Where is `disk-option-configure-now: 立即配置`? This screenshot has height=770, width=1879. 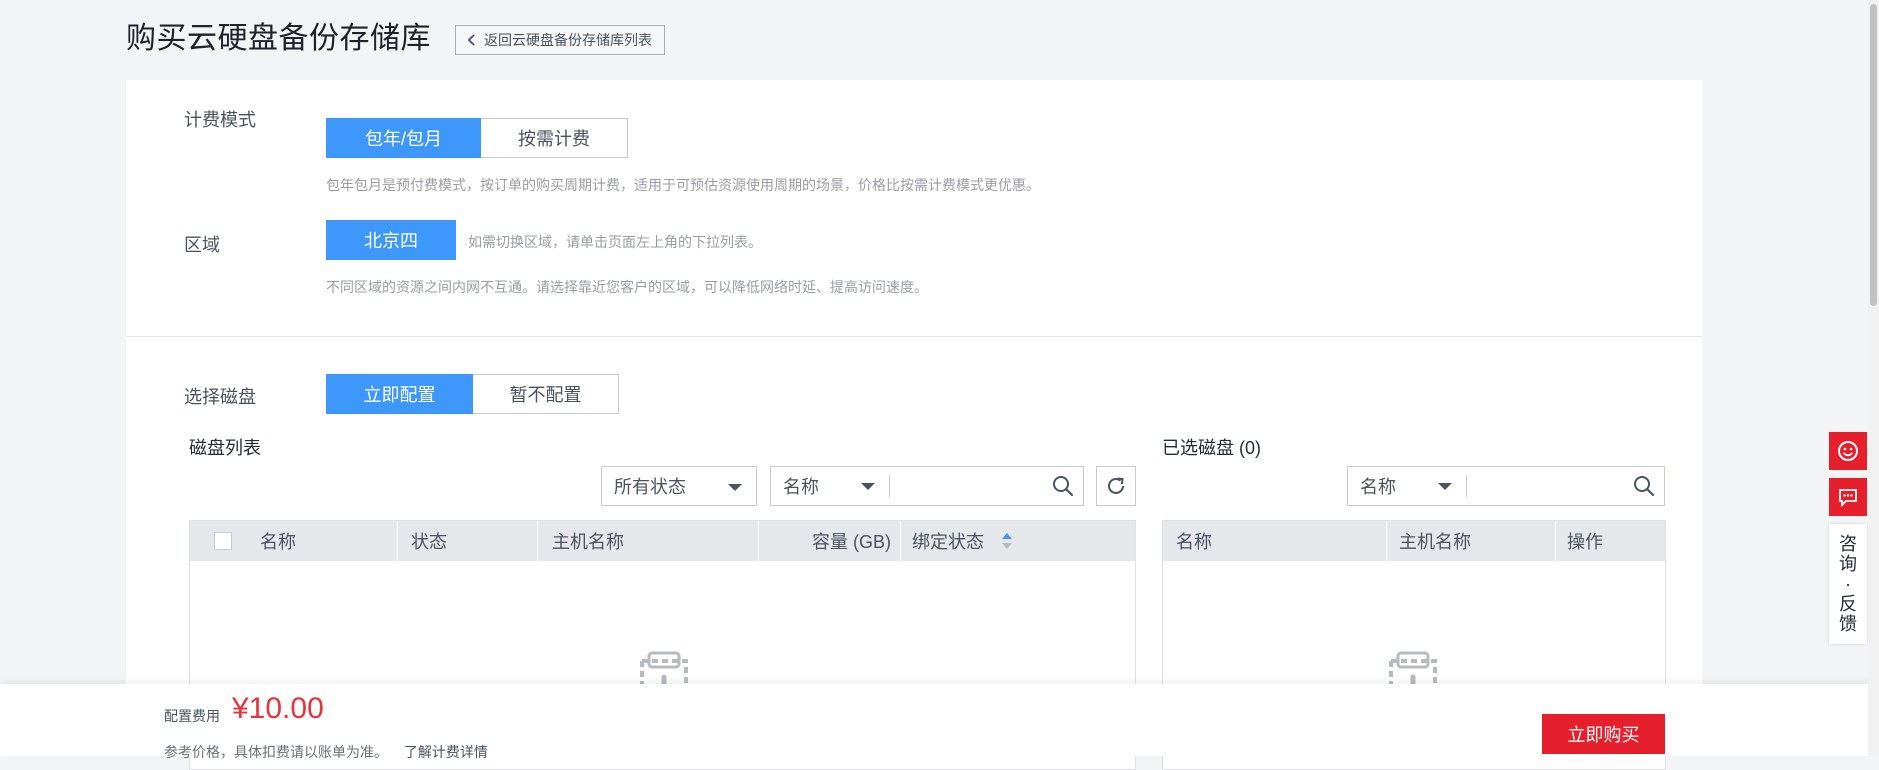 disk-option-configure-now: 立即配置 is located at coordinates (399, 394).